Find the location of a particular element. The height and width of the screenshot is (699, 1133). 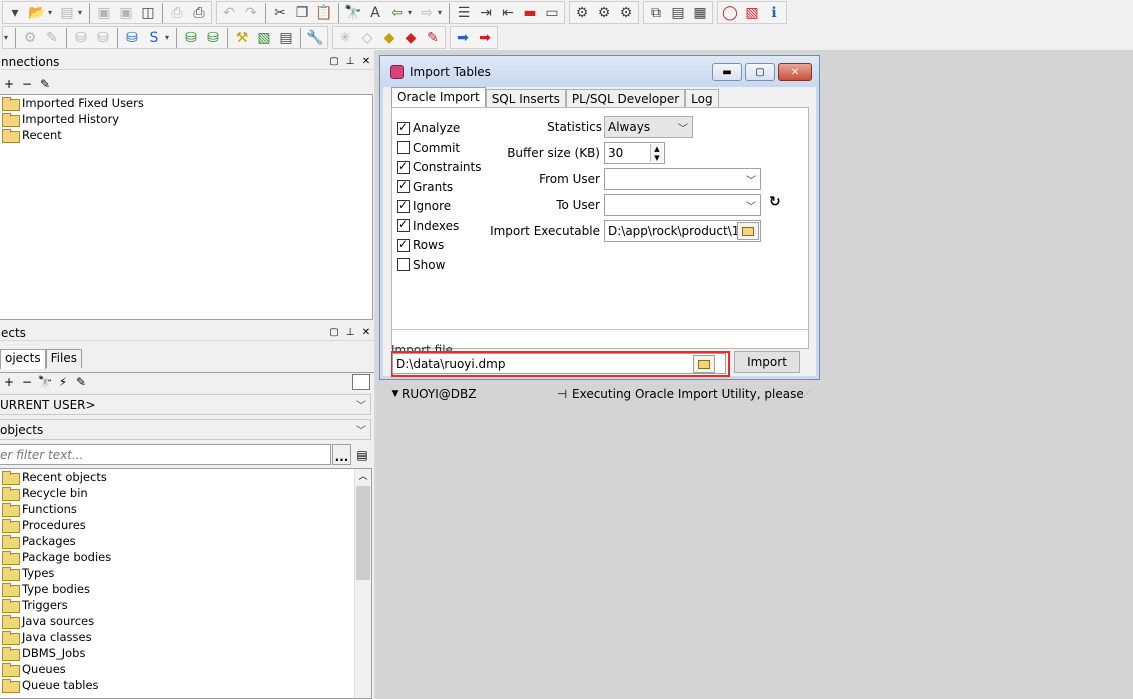

tree-item: Packages is located at coordinates (185, 541).